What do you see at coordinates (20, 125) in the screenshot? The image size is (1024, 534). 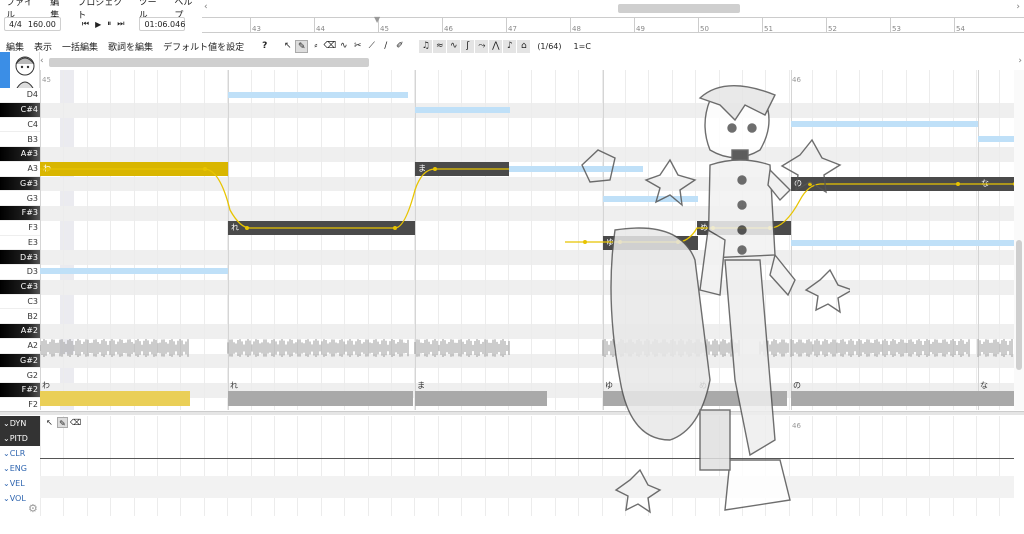 I see `piano-key-c4: C4` at bounding box center [20, 125].